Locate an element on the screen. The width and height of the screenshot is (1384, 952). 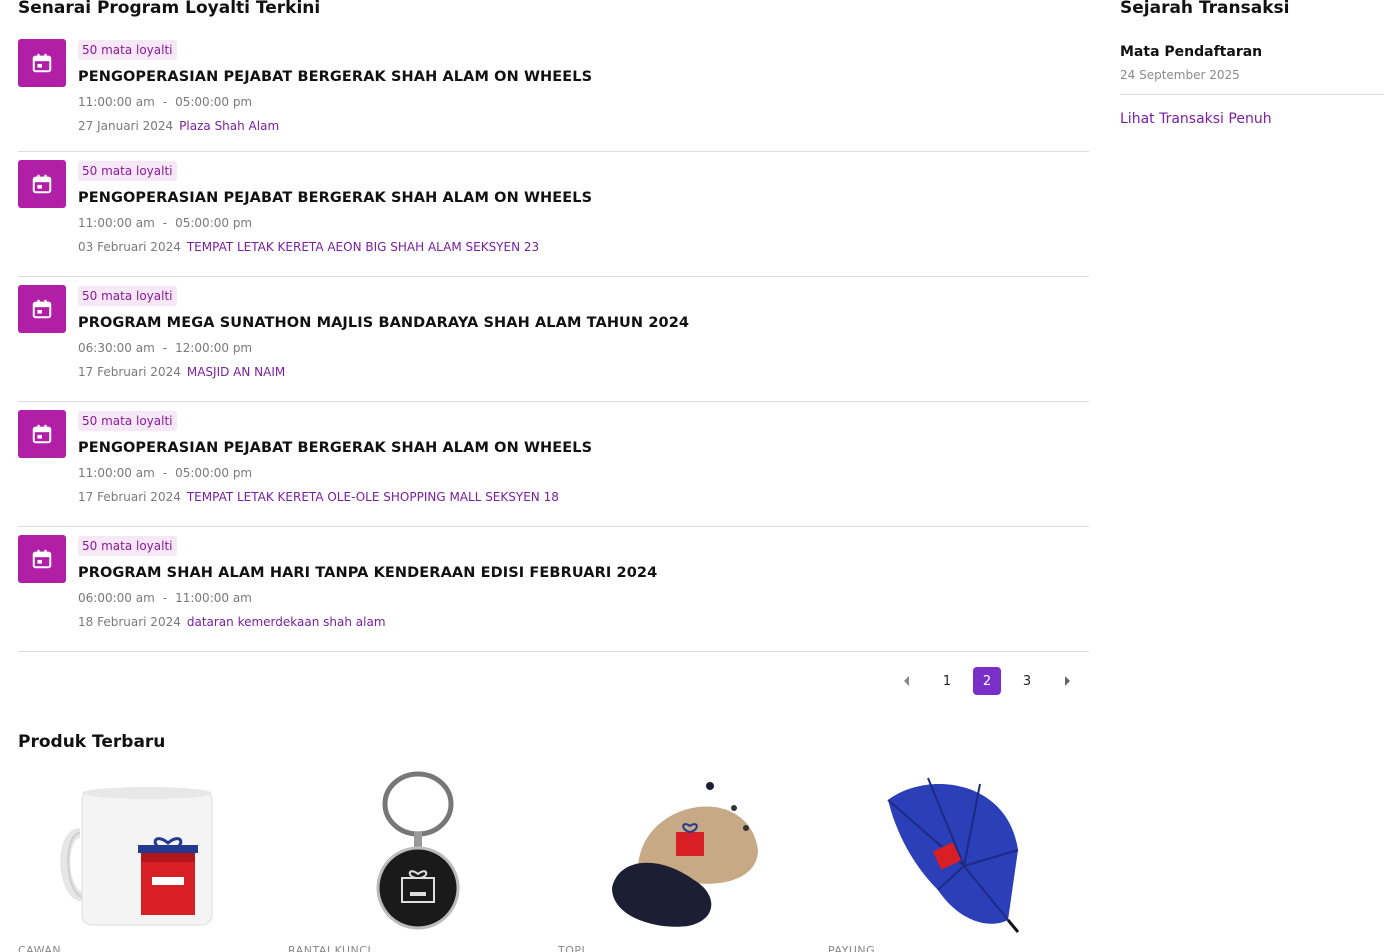
page-button-2: 2 is located at coordinates (987, 681).